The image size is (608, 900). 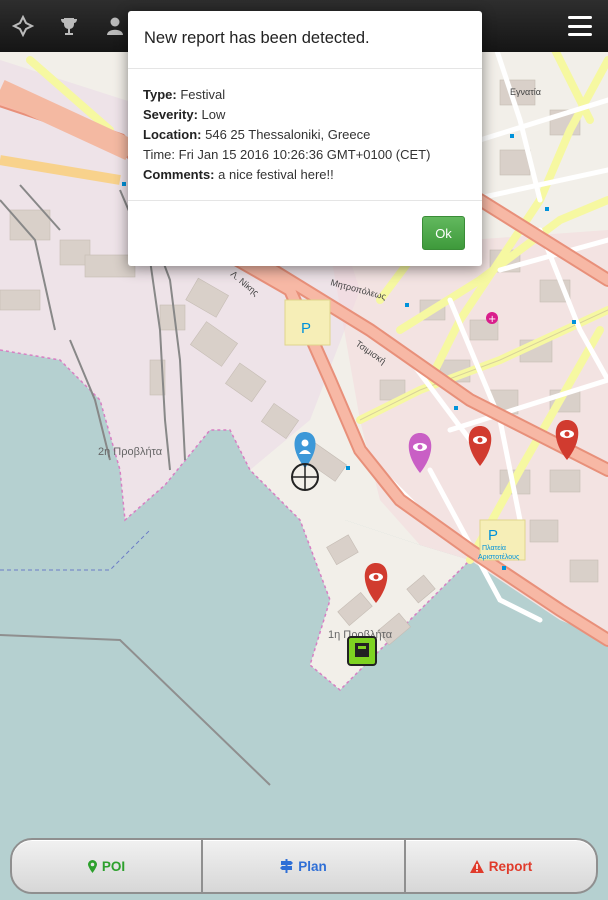 What do you see at coordinates (305, 95) in the screenshot?
I see `report-type-row: Type: Festival` at bounding box center [305, 95].